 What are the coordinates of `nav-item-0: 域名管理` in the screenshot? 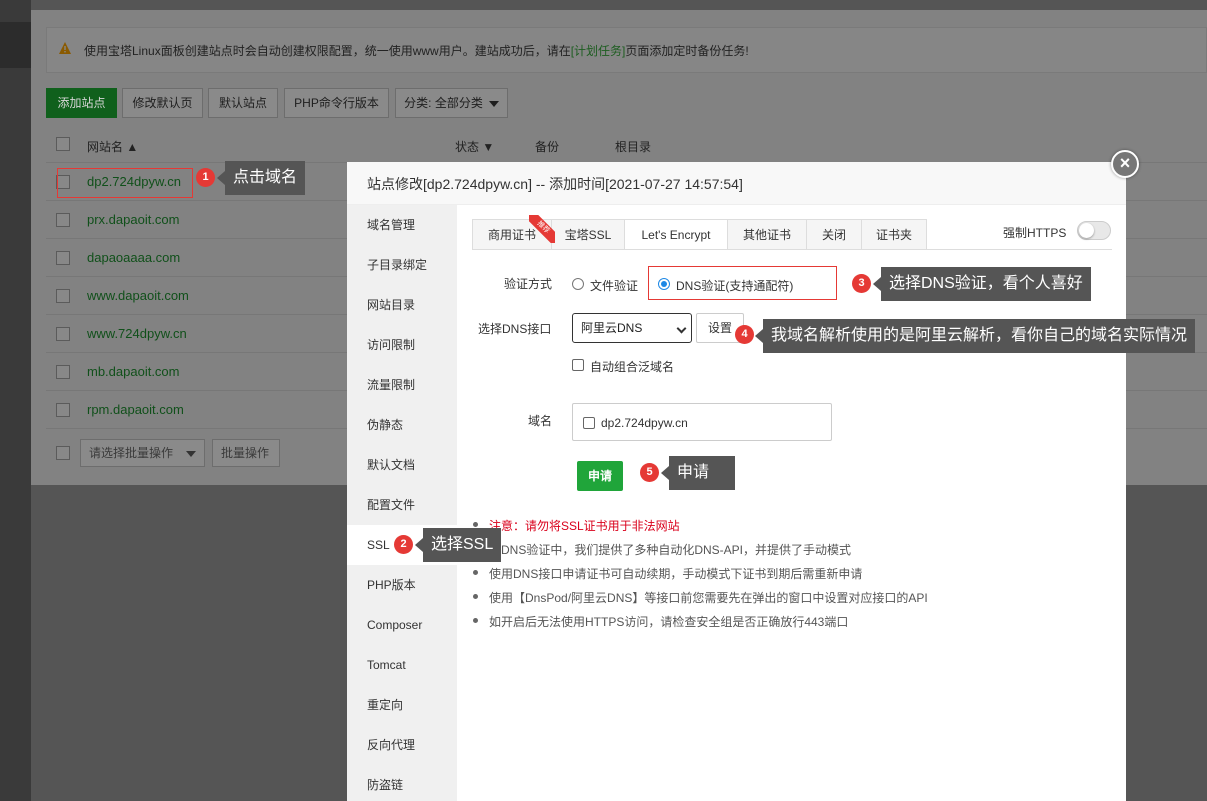 It's located at (402, 225).